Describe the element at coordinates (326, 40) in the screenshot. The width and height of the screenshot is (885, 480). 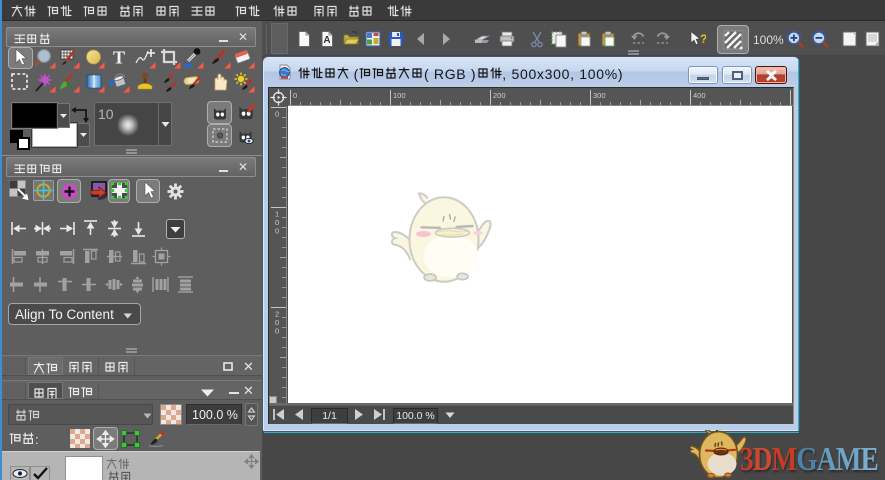
I see `svg-text: A` at that location.